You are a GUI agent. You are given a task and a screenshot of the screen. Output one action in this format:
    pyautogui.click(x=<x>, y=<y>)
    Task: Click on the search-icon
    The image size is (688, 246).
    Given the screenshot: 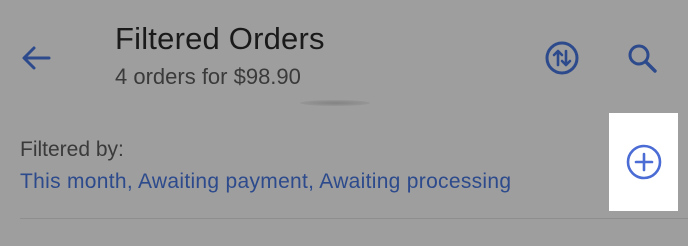 What is the action you would take?
    pyautogui.click(x=642, y=58)
    